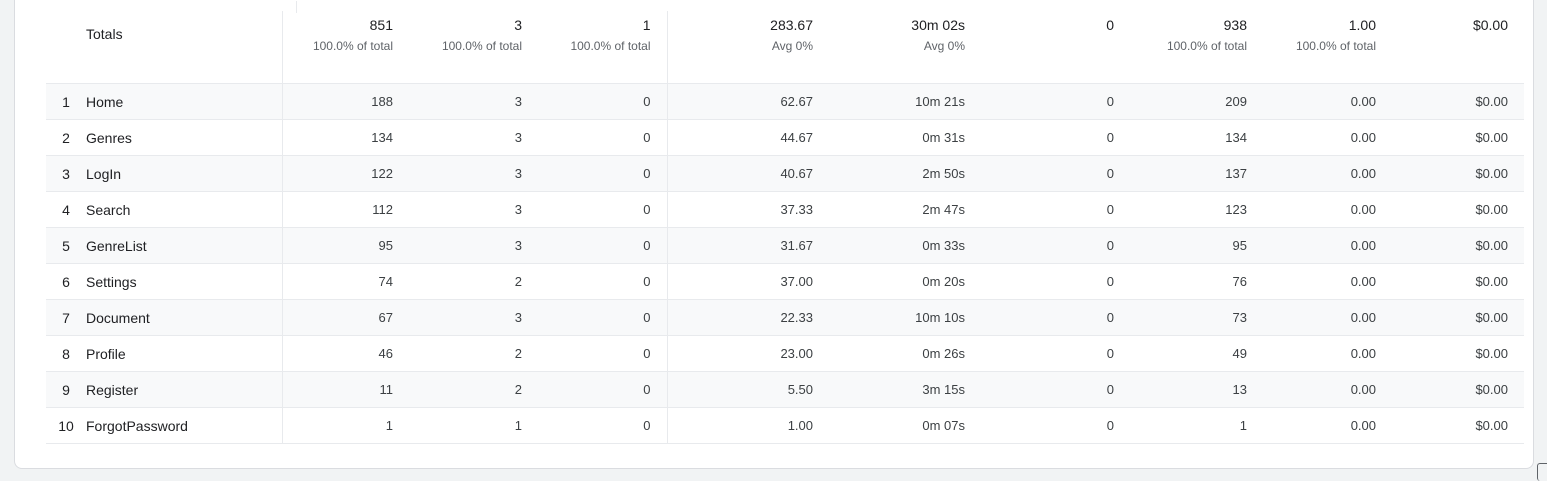 This screenshot has height=481, width=1547. Describe the element at coordinates (646, 25) in the screenshot. I see `totals-new-users-value: 1` at that location.